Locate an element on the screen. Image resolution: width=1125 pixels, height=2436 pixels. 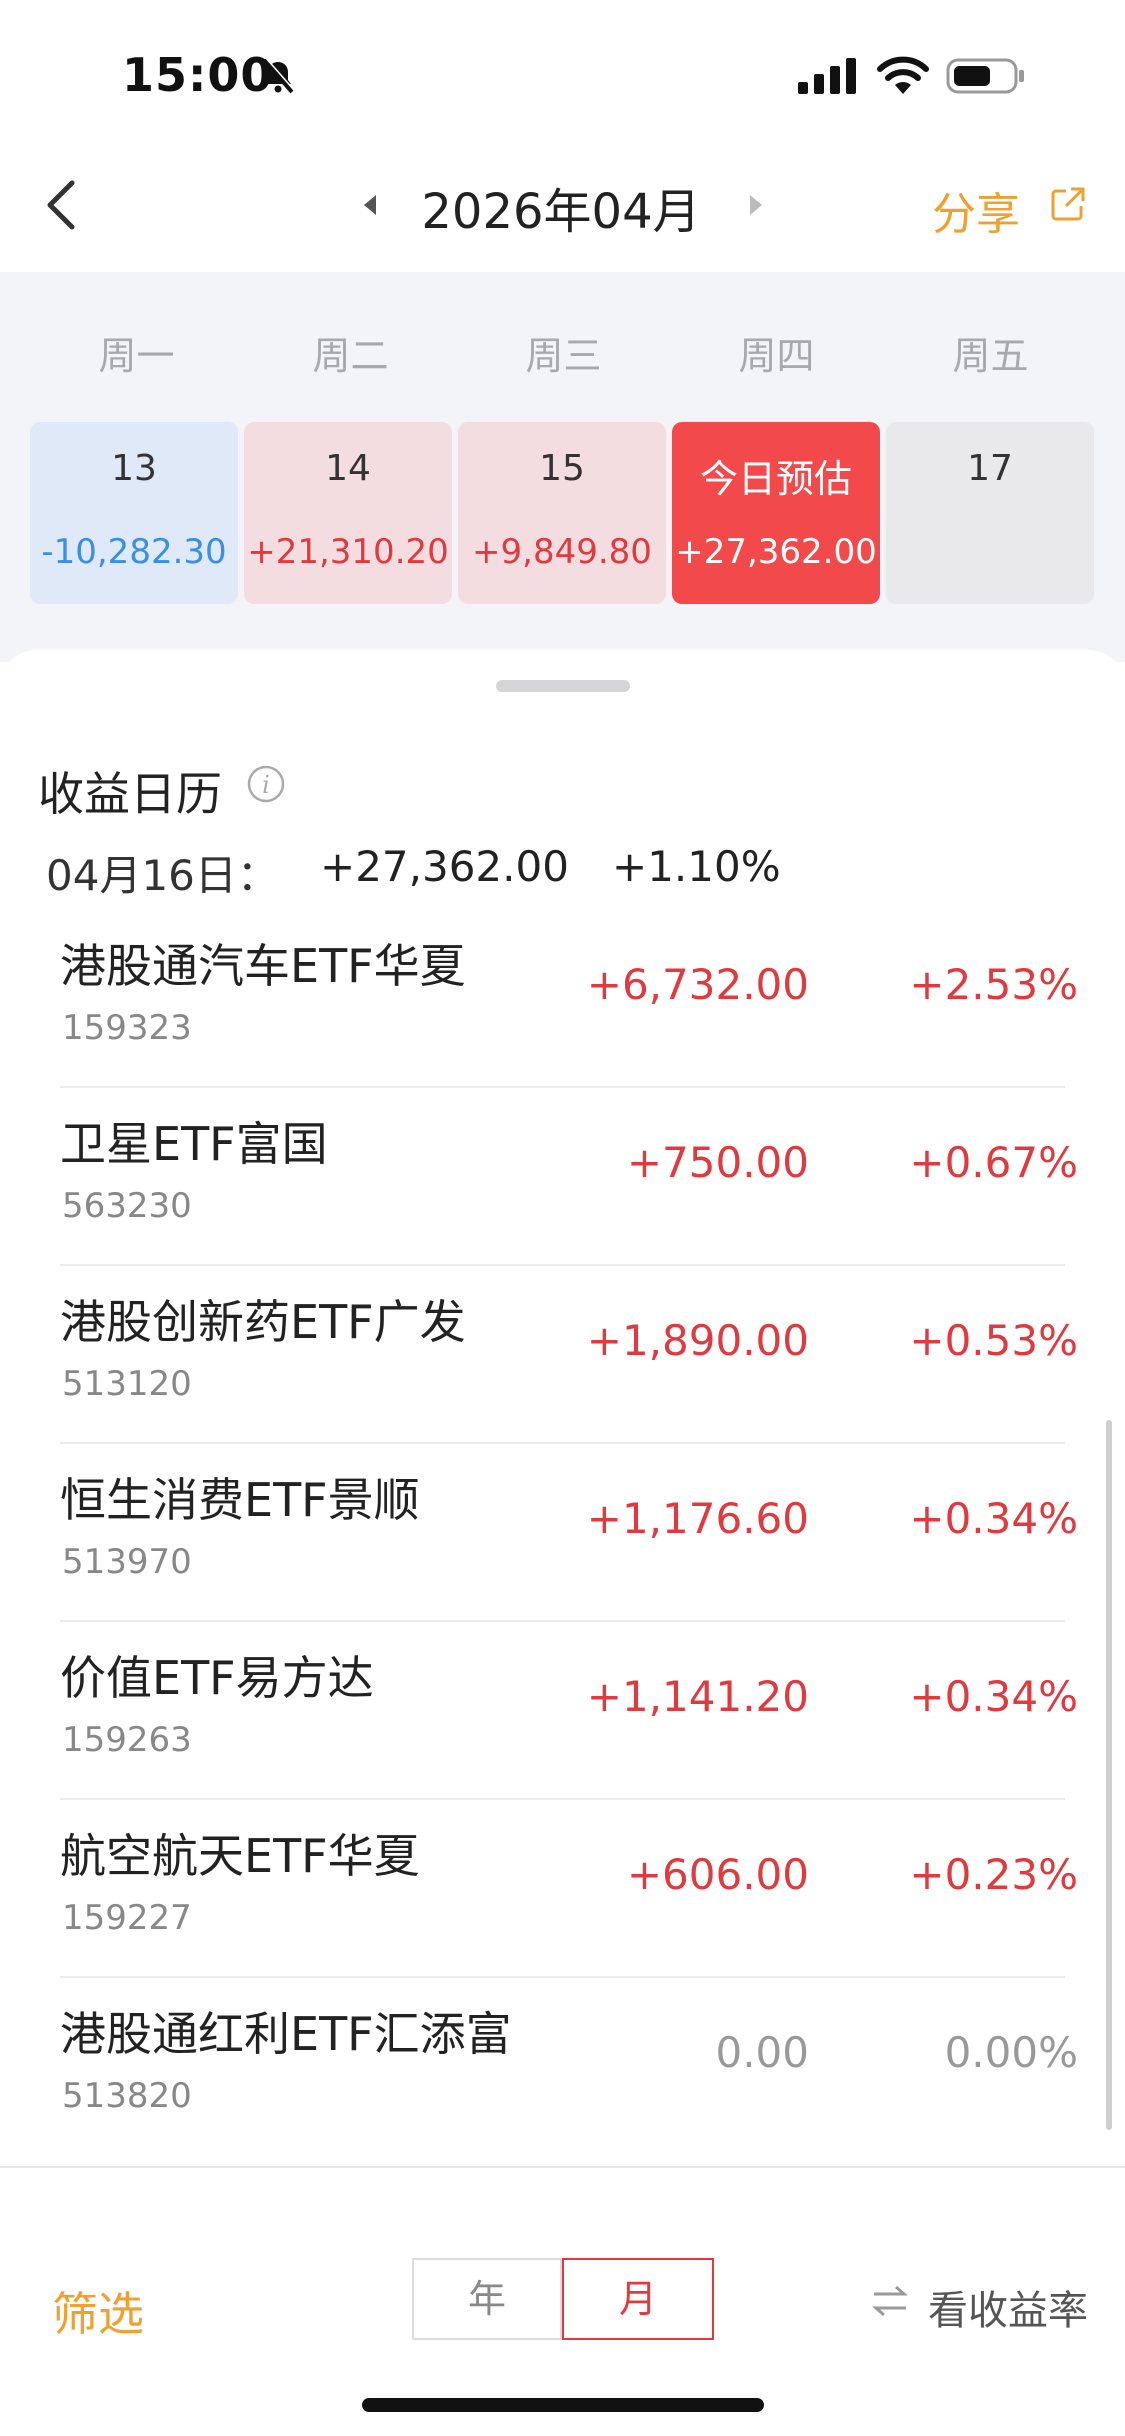
day-cell-today: 今日预估 +27,362.00 is located at coordinates (776, 513).